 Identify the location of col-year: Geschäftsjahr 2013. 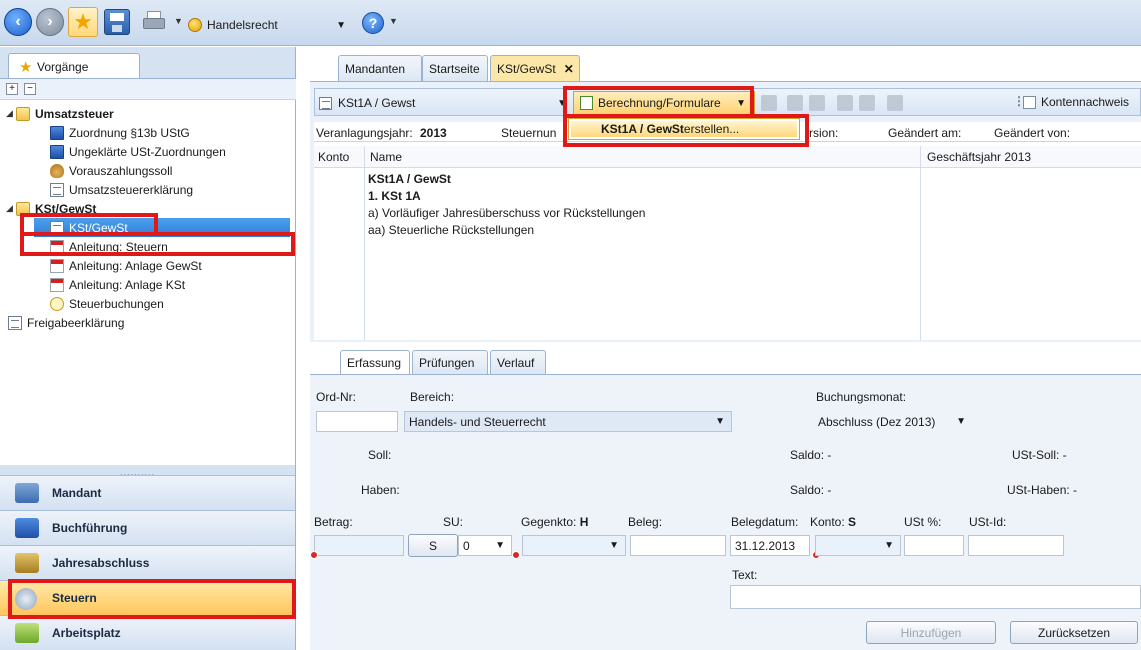
(979, 157).